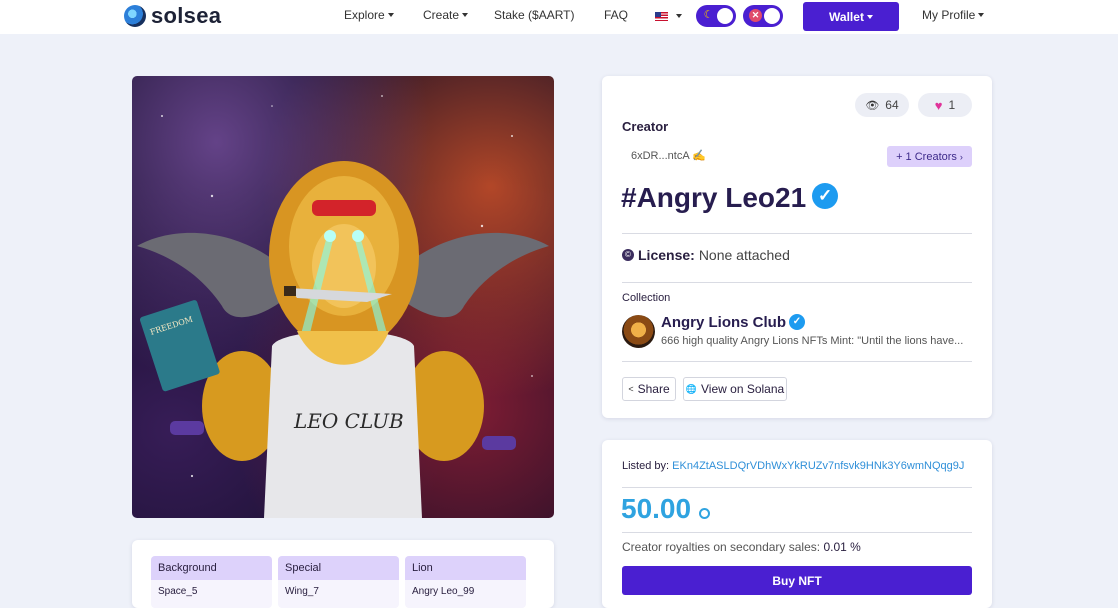 The width and height of the screenshot is (1118, 608). I want to click on nav-stake-label: Stake ($AART), so click(534, 15).